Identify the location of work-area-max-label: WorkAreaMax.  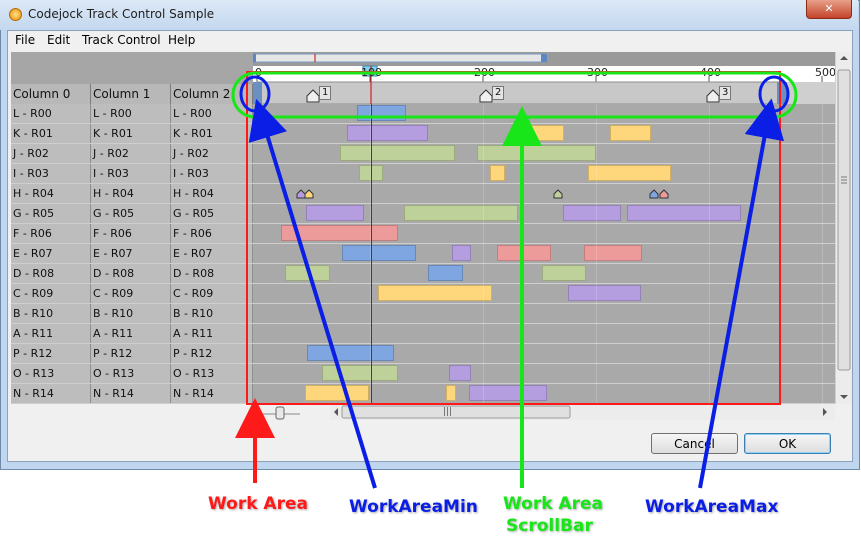
(712, 507).